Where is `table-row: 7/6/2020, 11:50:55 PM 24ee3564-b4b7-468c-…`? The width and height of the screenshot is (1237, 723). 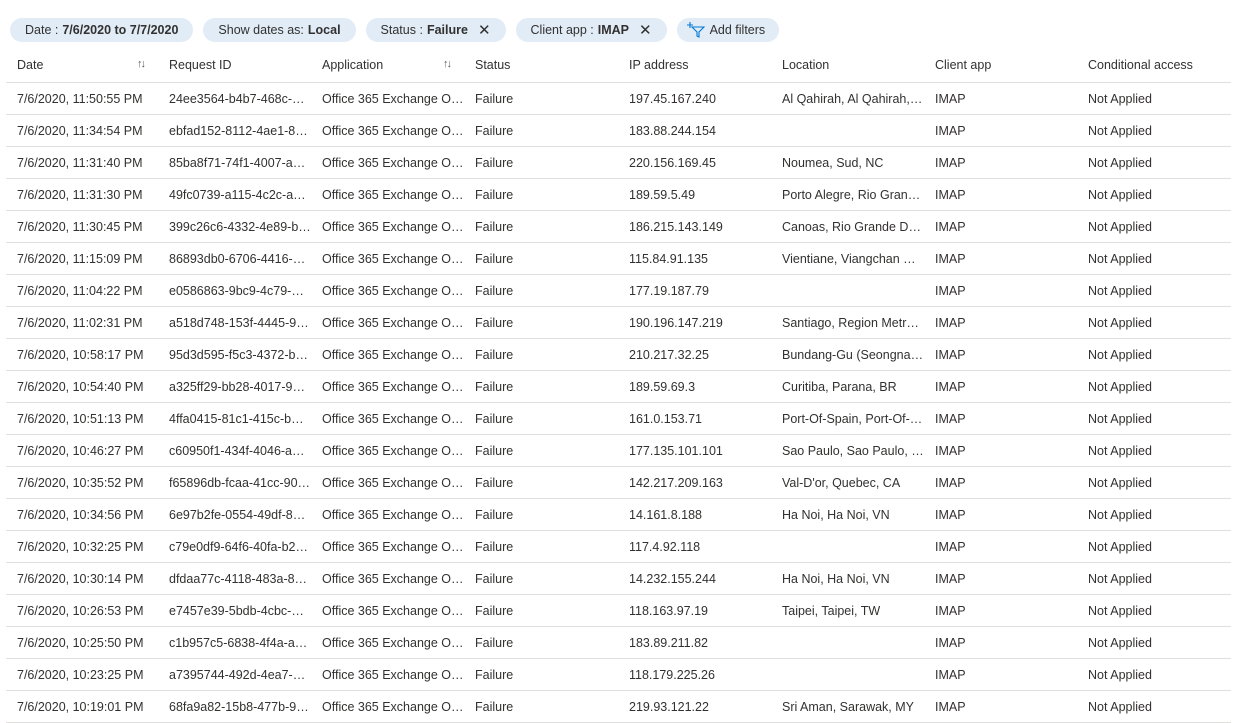
table-row: 7/6/2020, 11:50:55 PM 24ee3564-b4b7-468c-… is located at coordinates (618, 98).